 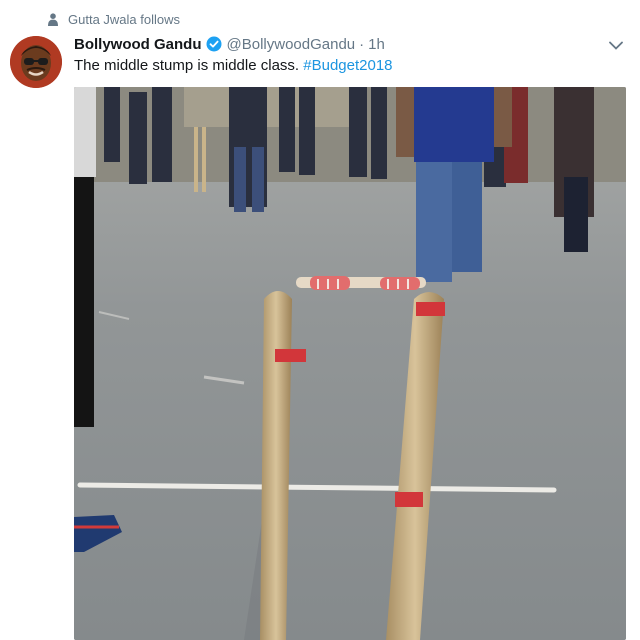 I want to click on user-handle: @BollywoodGandu, so click(x=291, y=44).